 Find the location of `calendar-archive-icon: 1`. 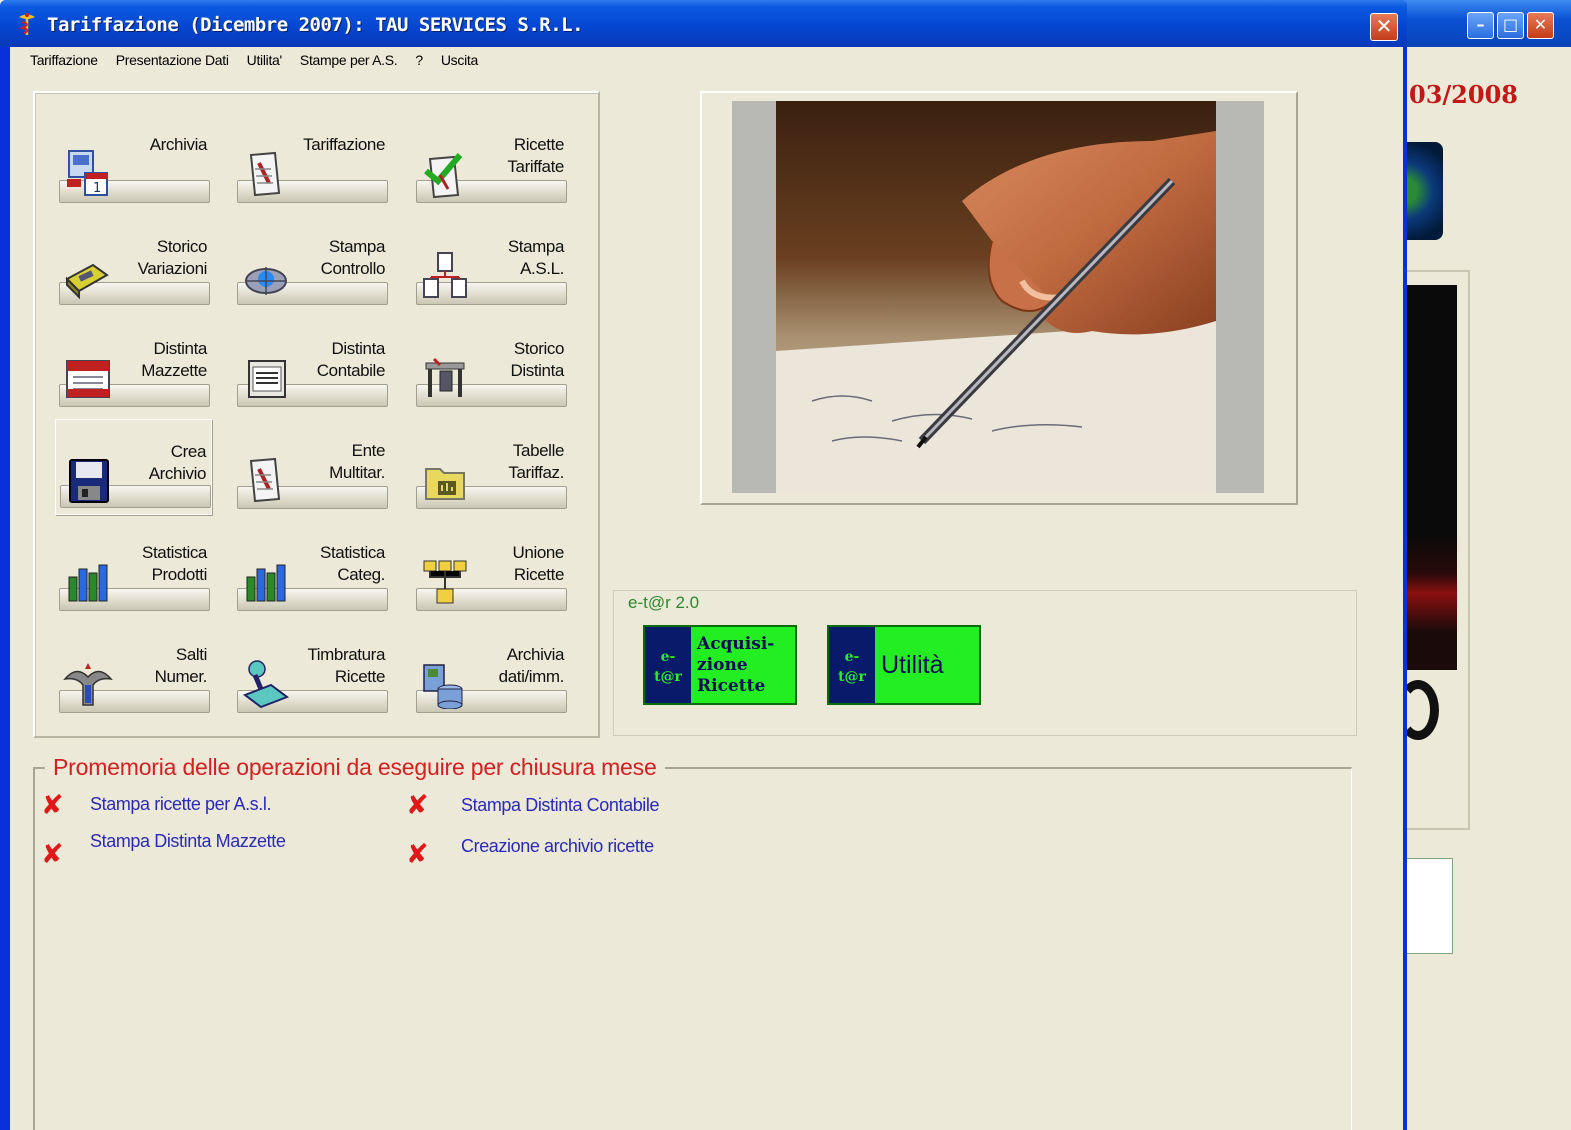

calendar-archive-icon: 1 is located at coordinates (88, 174).